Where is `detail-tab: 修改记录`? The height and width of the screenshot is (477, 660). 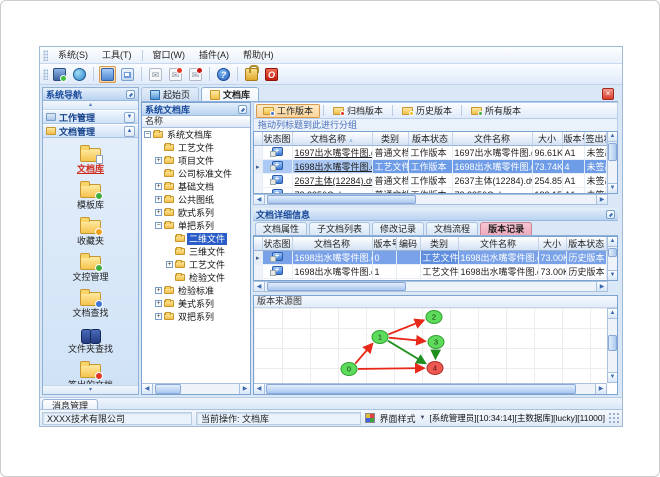
detail-tab: 修改记录 is located at coordinates (398, 228).